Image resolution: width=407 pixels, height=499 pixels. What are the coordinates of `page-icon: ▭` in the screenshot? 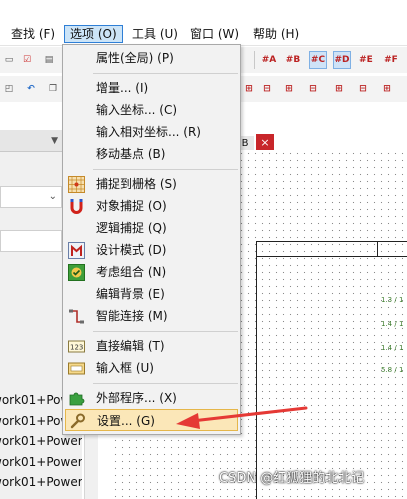 It's located at (9, 60).